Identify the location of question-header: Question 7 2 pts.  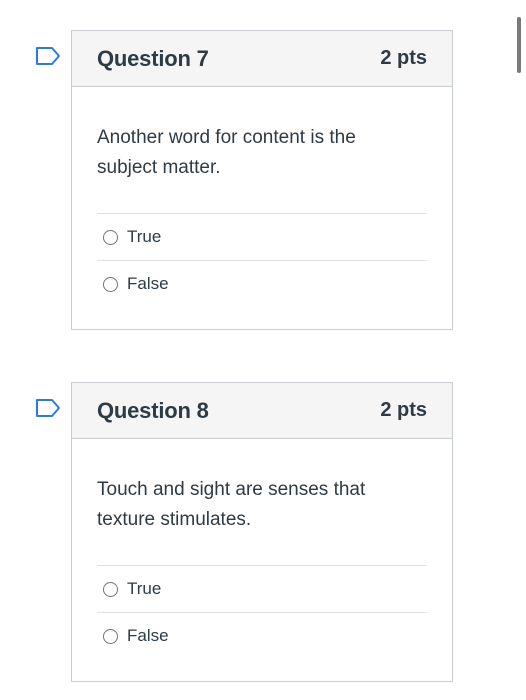
(262, 59).